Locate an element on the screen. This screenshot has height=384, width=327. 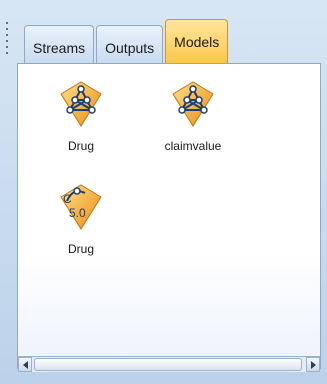
c50-icon-prefix: C is located at coordinates (67, 199).